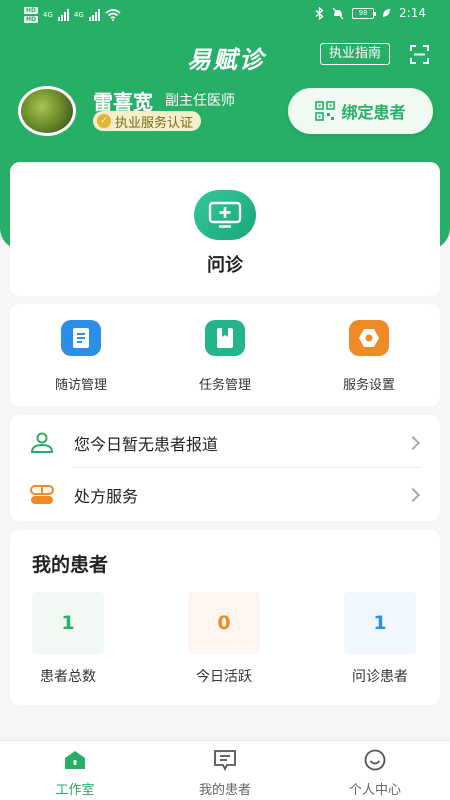 The height and width of the screenshot is (800, 450). Describe the element at coordinates (154, 123) in the screenshot. I see `certification-label: 执业服务认证` at that location.